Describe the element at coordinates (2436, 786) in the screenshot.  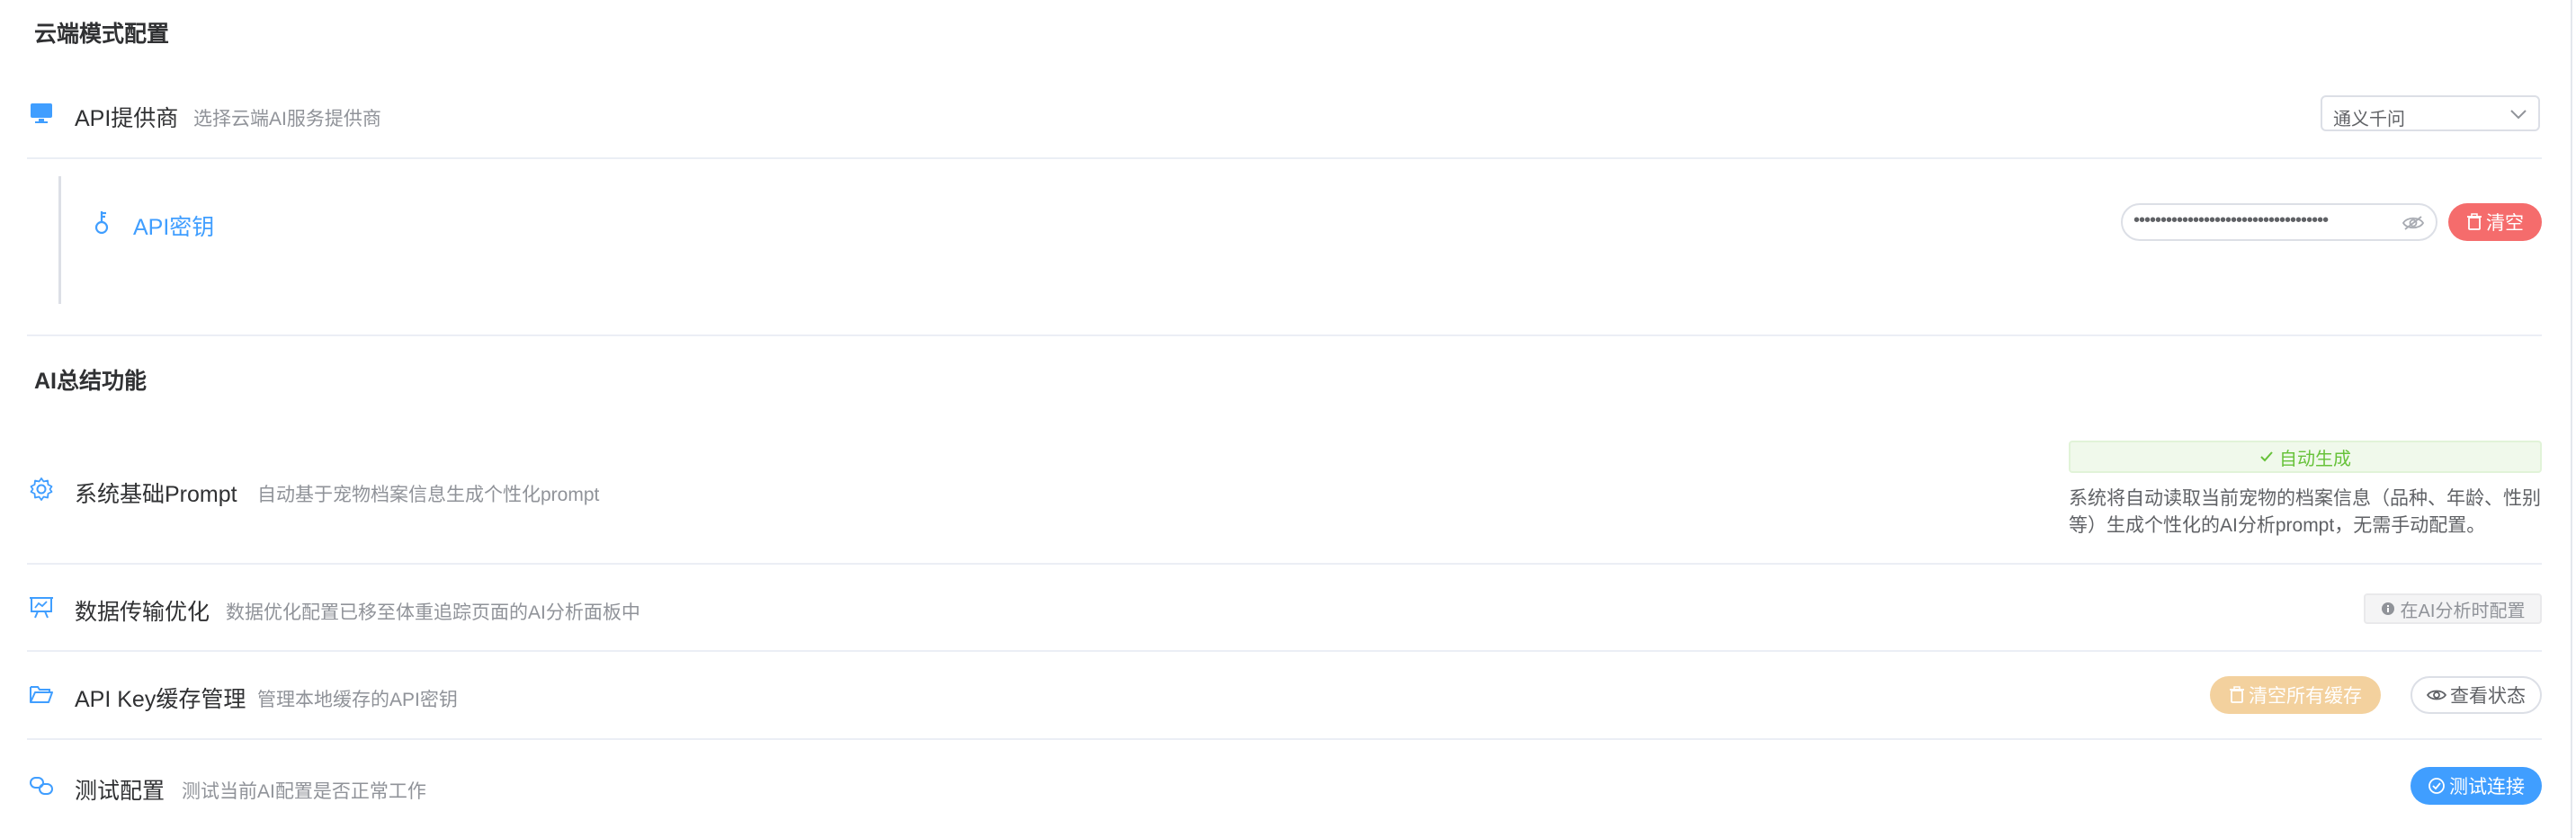
I see `check-circle-icon` at that location.